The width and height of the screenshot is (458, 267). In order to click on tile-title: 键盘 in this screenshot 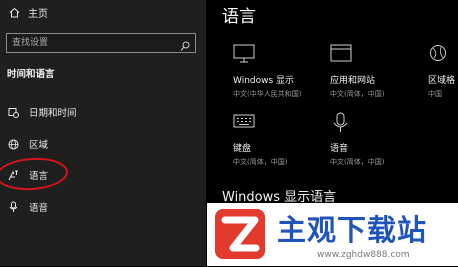, I will do `click(242, 149)`.